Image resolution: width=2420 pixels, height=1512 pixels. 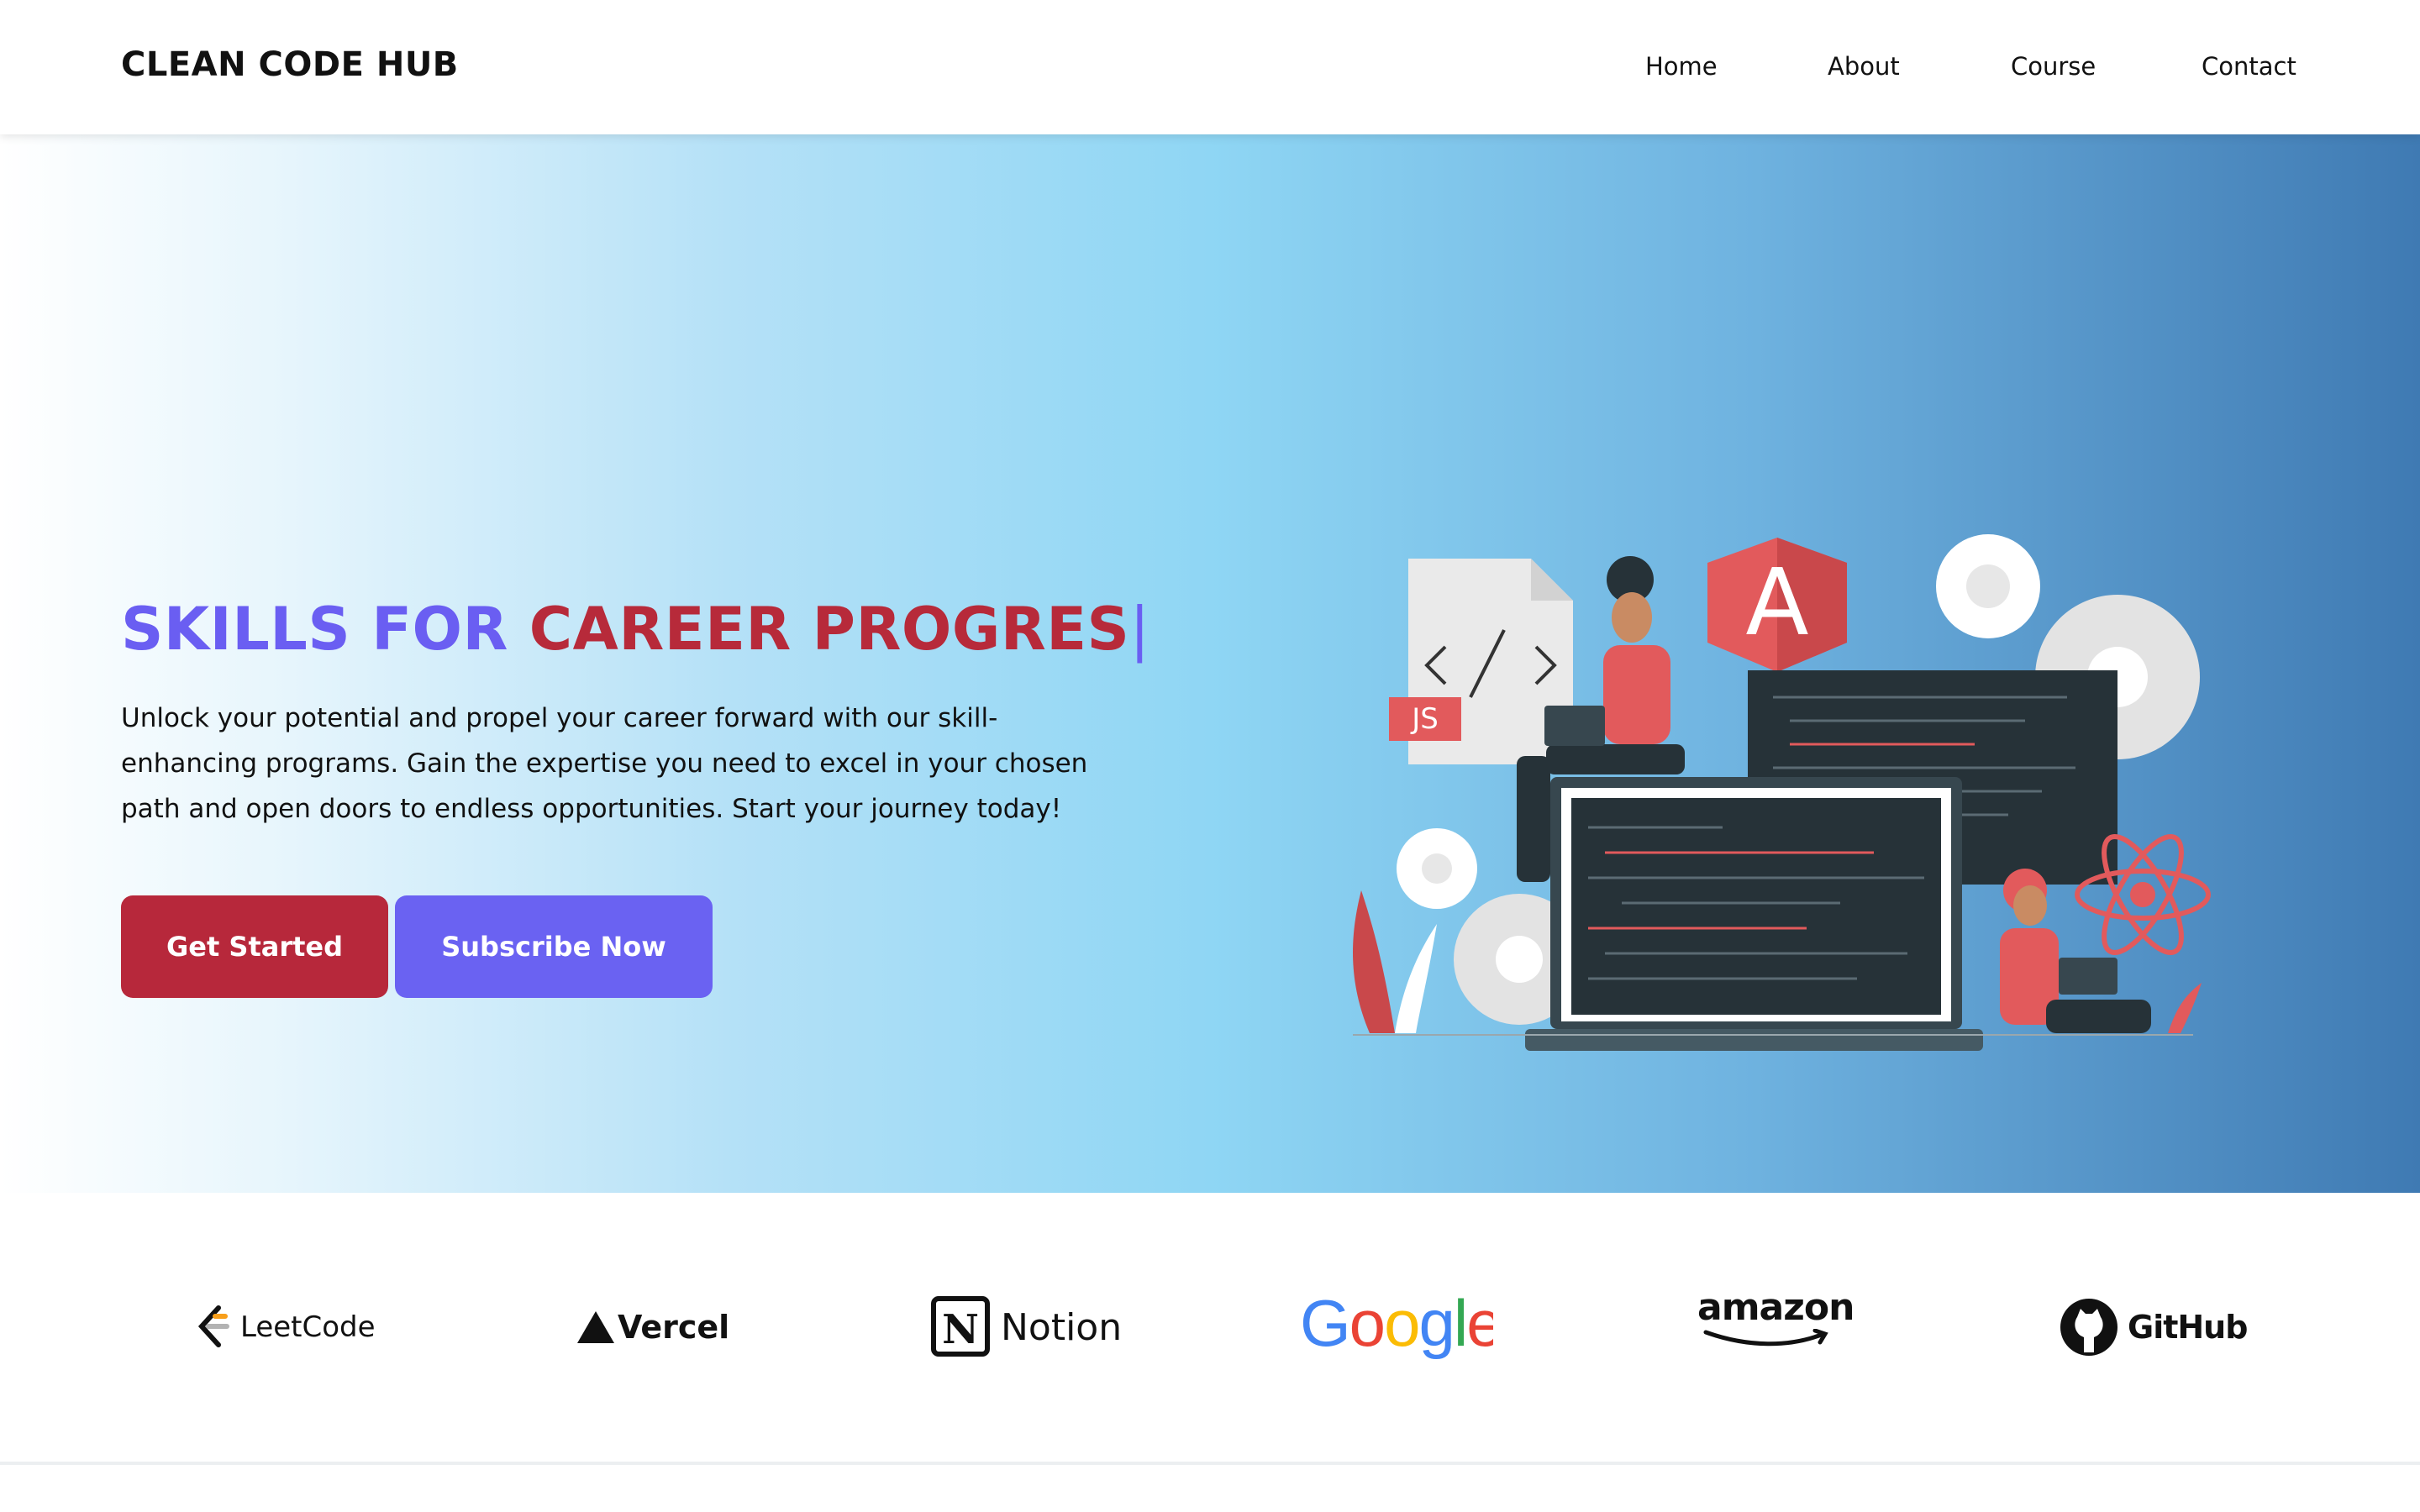 I want to click on hero-headline: SKILLS FOR CAREER PROGRES|, so click(x=635, y=629).